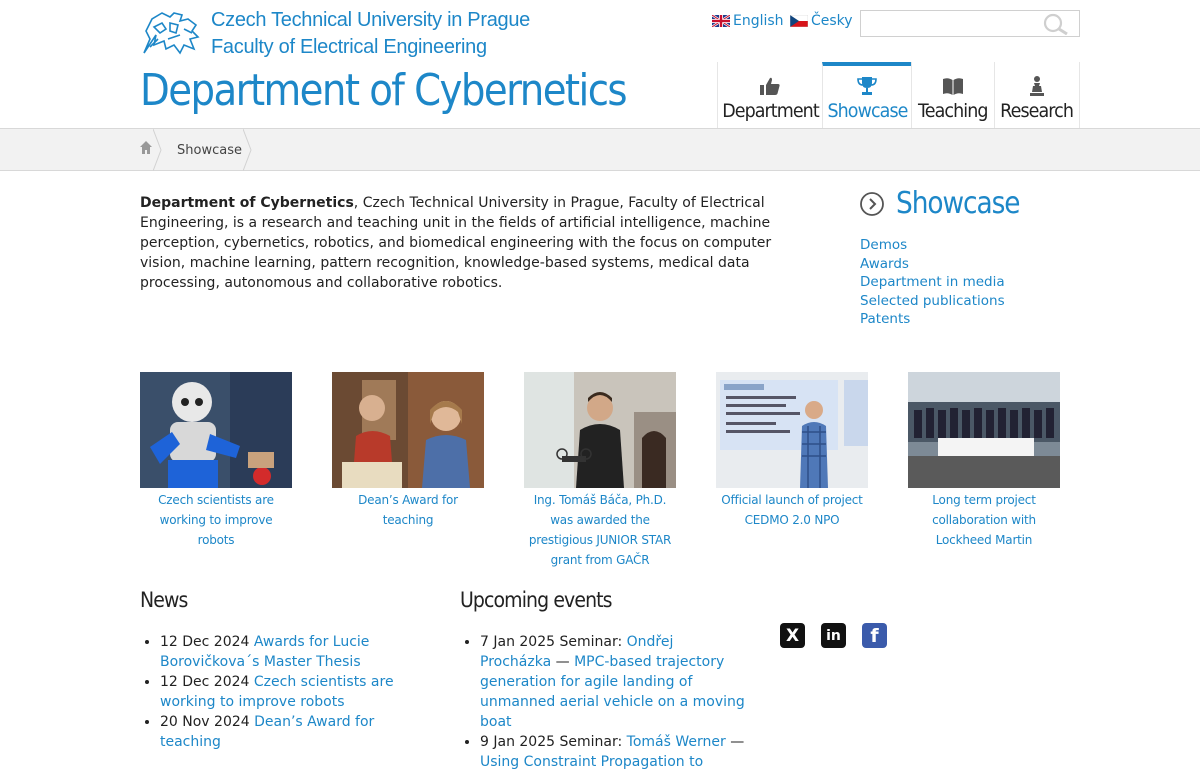 Image resolution: width=1200 pixels, height=772 pixels. What do you see at coordinates (984, 430) in the screenshot?
I see `lockheed-signing-photo` at bounding box center [984, 430].